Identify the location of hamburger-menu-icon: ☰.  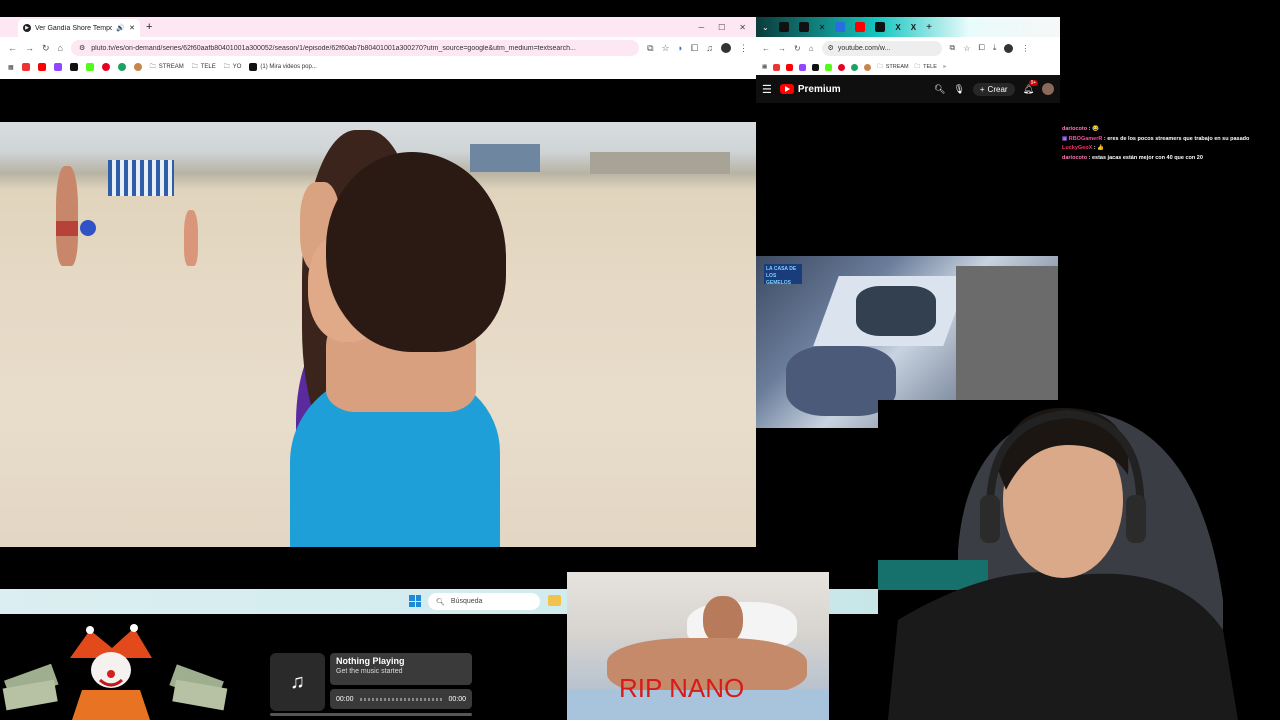
(767, 89).